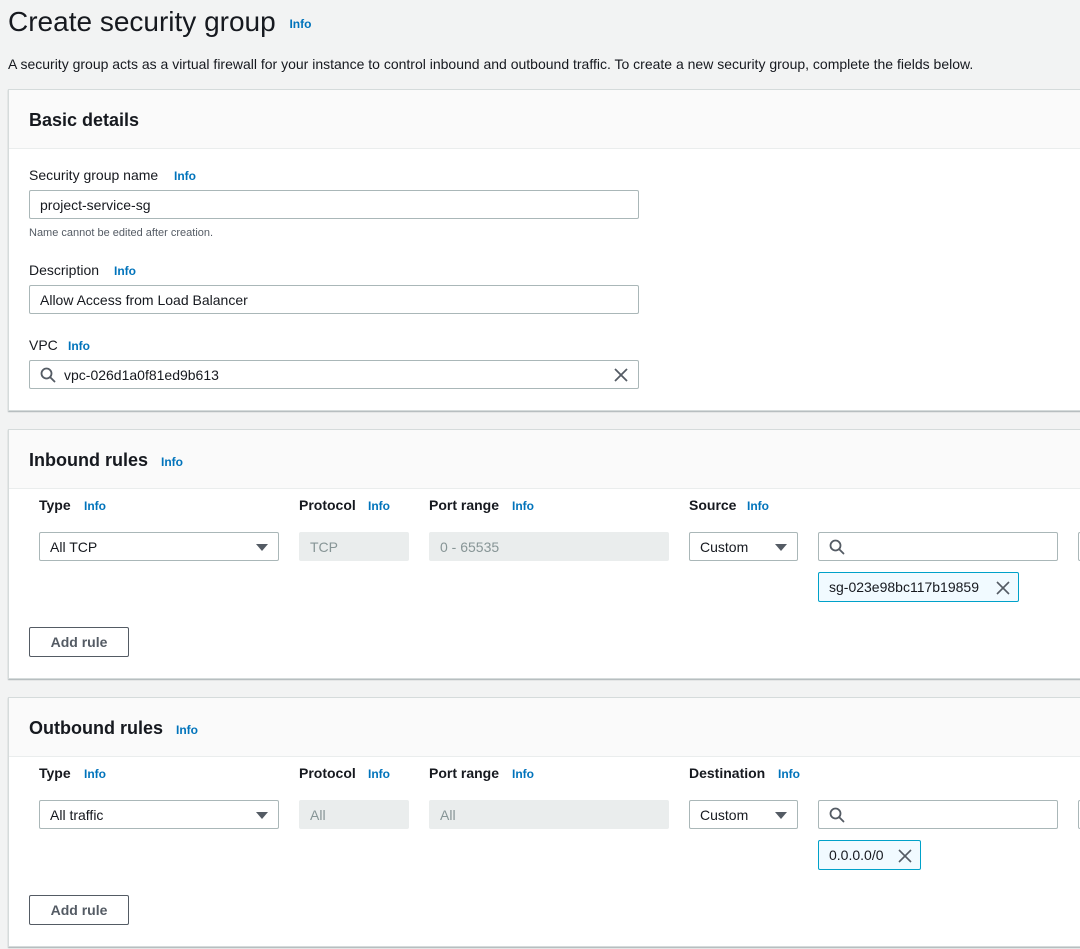 This screenshot has width=1080, height=949. I want to click on inbound-source-token: sg-023e98bc117b19859, so click(918, 587).